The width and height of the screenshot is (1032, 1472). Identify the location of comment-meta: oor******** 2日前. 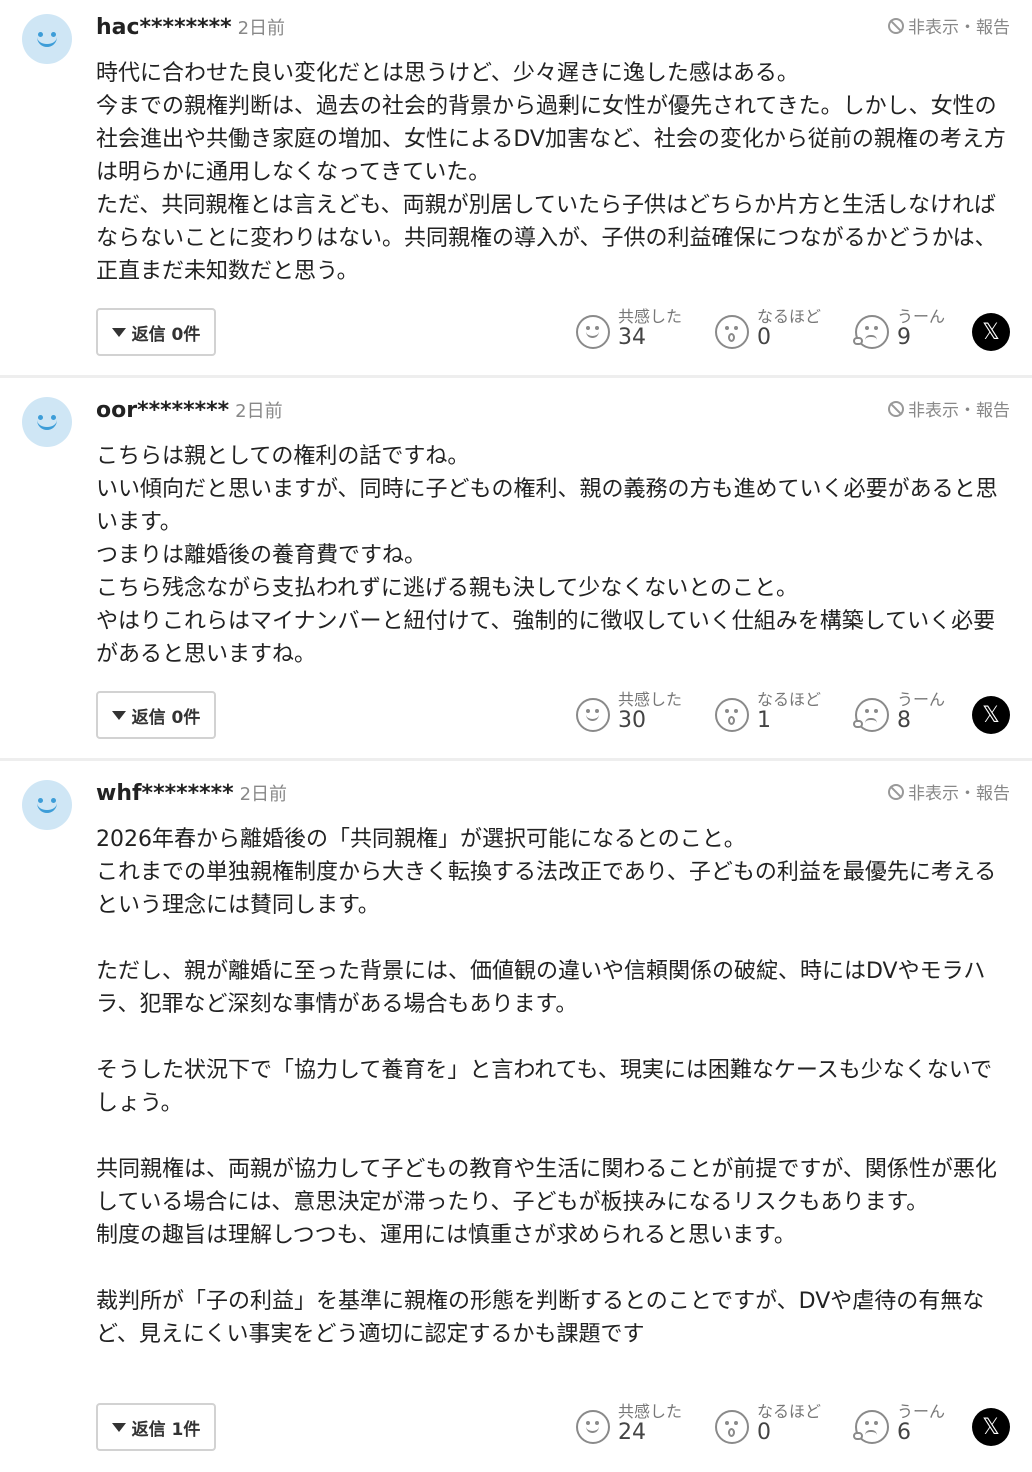
(189, 412).